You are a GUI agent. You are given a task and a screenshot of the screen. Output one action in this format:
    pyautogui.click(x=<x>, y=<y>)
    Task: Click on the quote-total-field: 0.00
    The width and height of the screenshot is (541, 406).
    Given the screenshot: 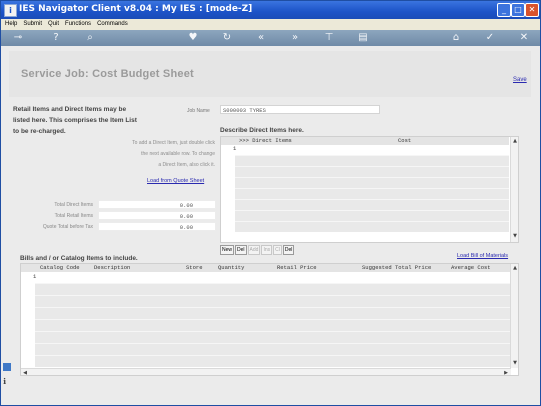 What is the action you would take?
    pyautogui.click(x=157, y=226)
    